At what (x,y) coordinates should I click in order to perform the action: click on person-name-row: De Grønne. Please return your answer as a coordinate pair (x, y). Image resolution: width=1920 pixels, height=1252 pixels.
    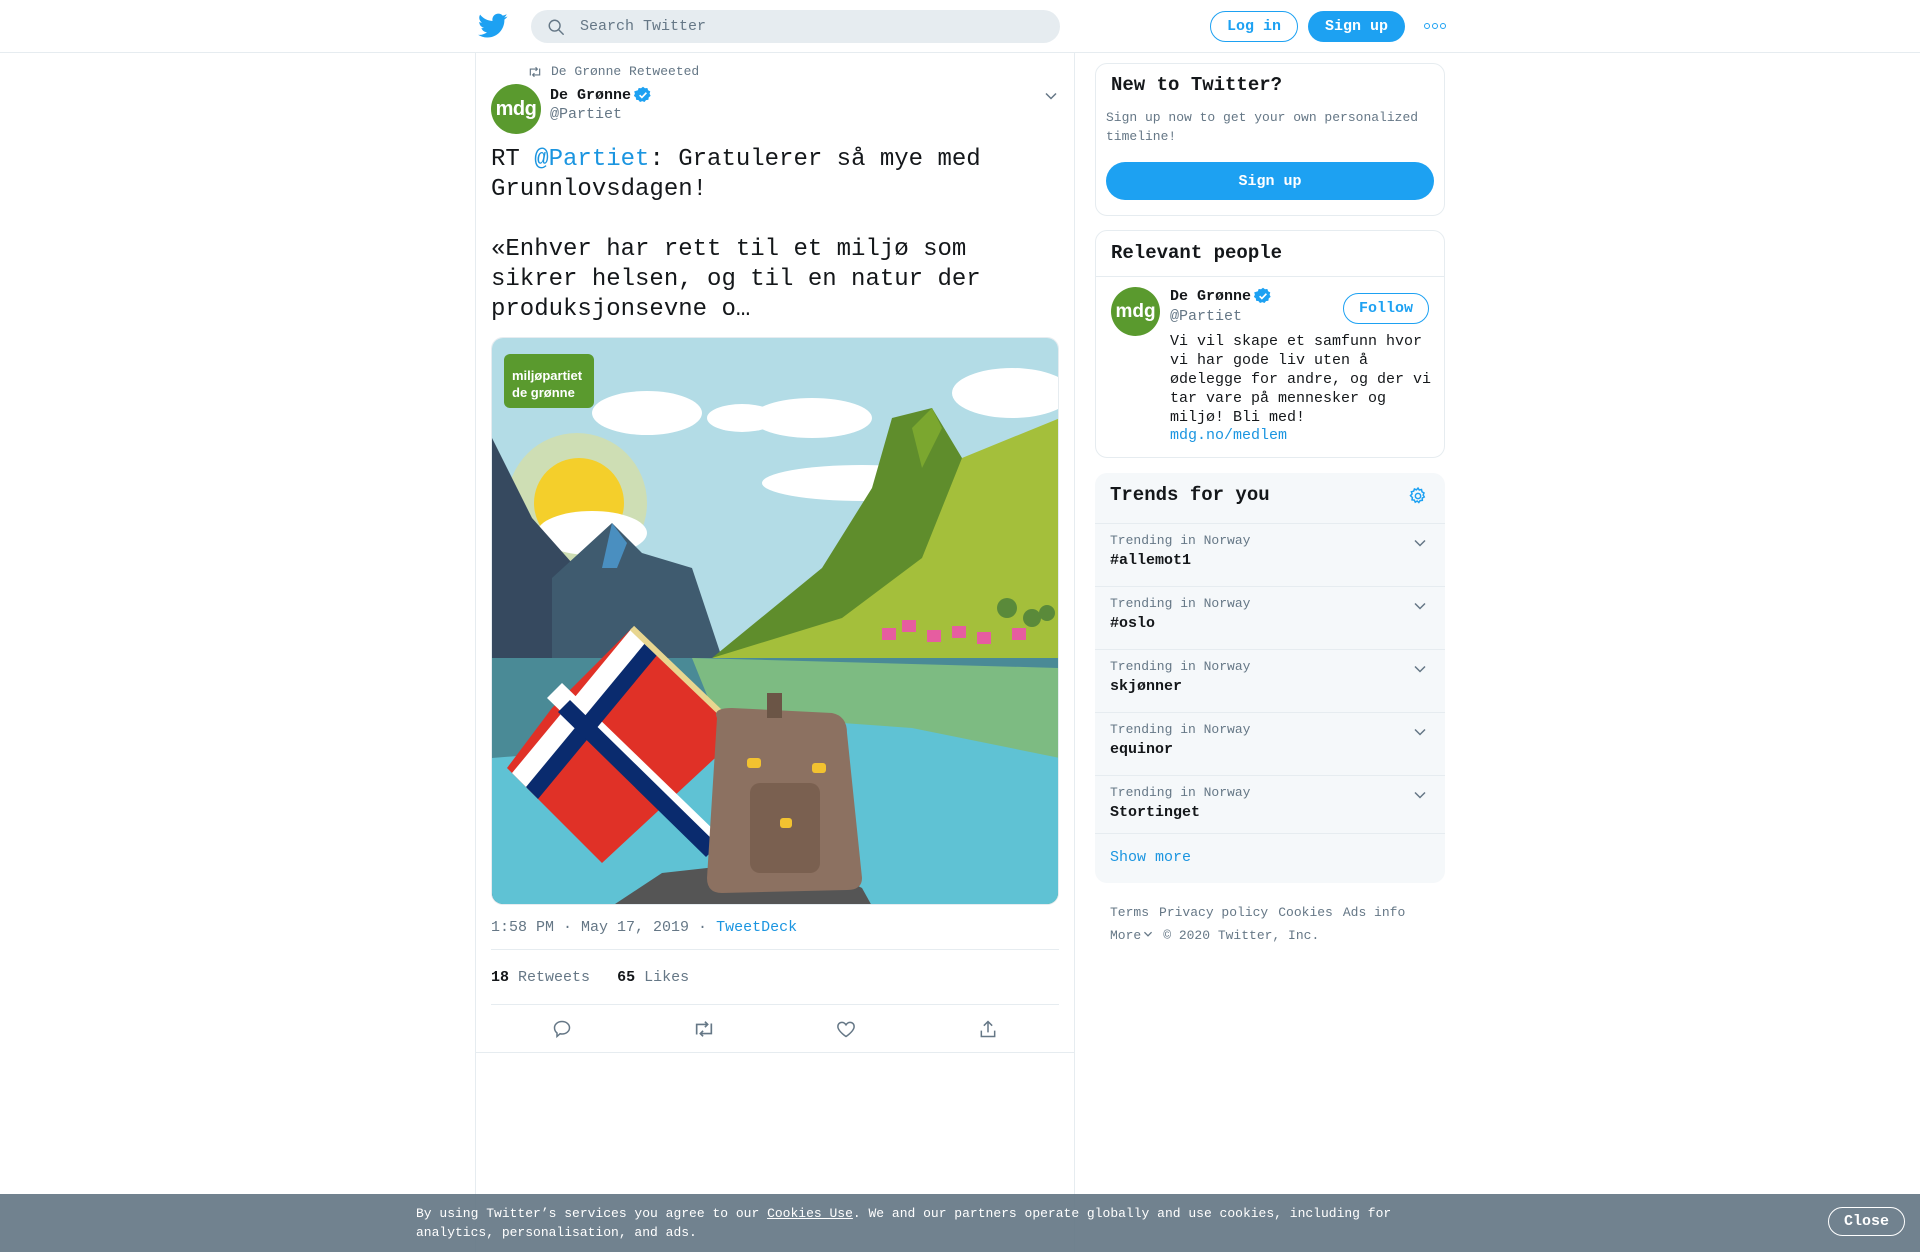
    Looking at the image, I should click on (1221, 296).